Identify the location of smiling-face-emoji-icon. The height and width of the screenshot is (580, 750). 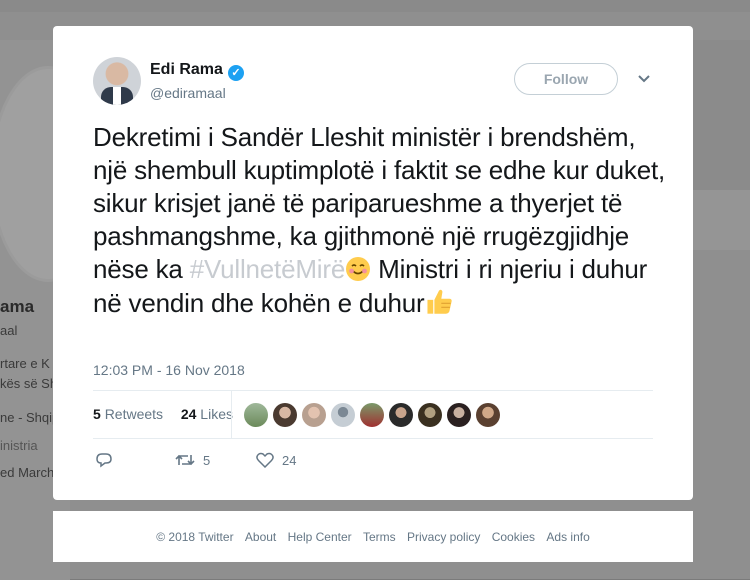
(358, 269).